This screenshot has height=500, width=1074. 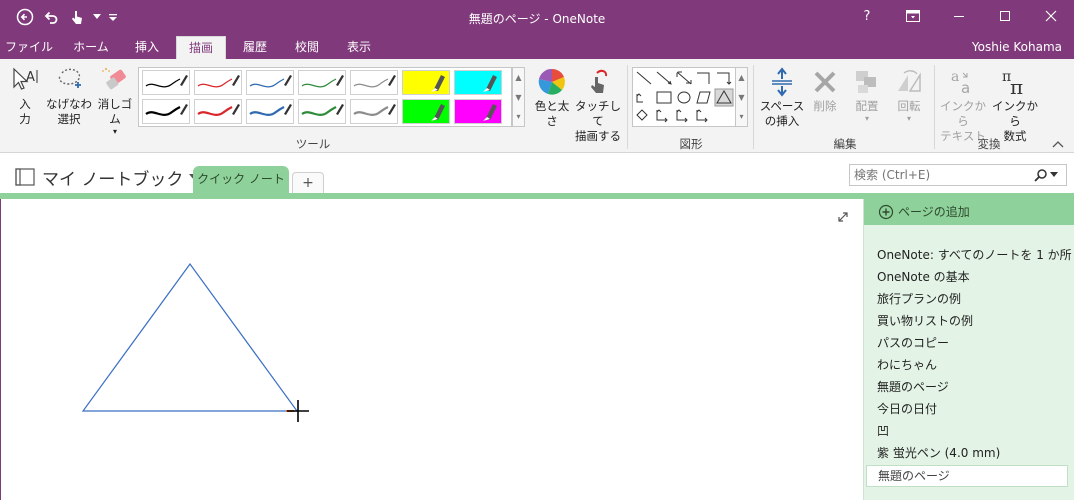 I want to click on pen-blue-thick, so click(x=270, y=111).